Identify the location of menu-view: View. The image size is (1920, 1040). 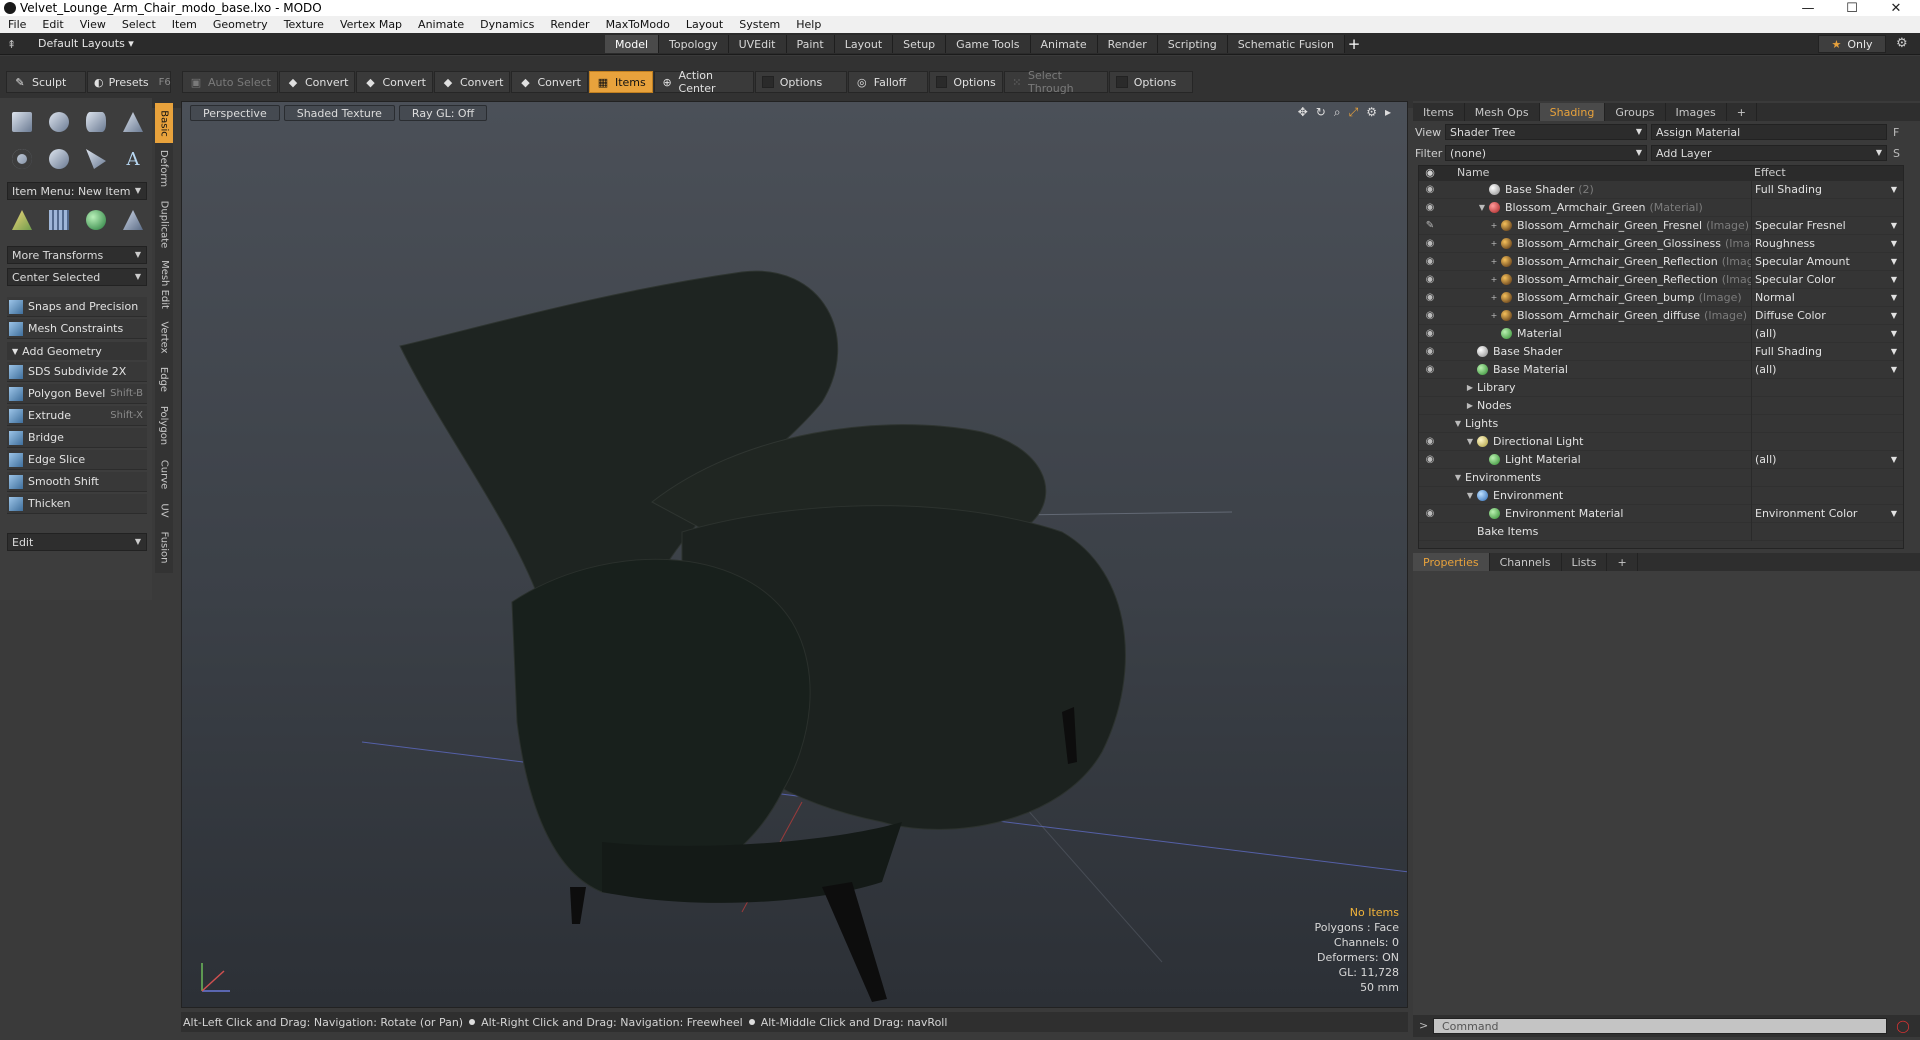
(93, 24).